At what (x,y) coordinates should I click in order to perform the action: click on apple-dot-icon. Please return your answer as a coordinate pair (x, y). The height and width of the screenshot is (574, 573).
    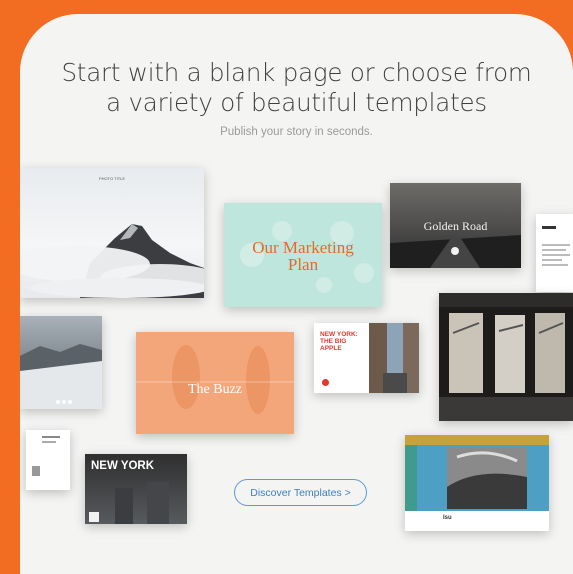
    Looking at the image, I should click on (325, 382).